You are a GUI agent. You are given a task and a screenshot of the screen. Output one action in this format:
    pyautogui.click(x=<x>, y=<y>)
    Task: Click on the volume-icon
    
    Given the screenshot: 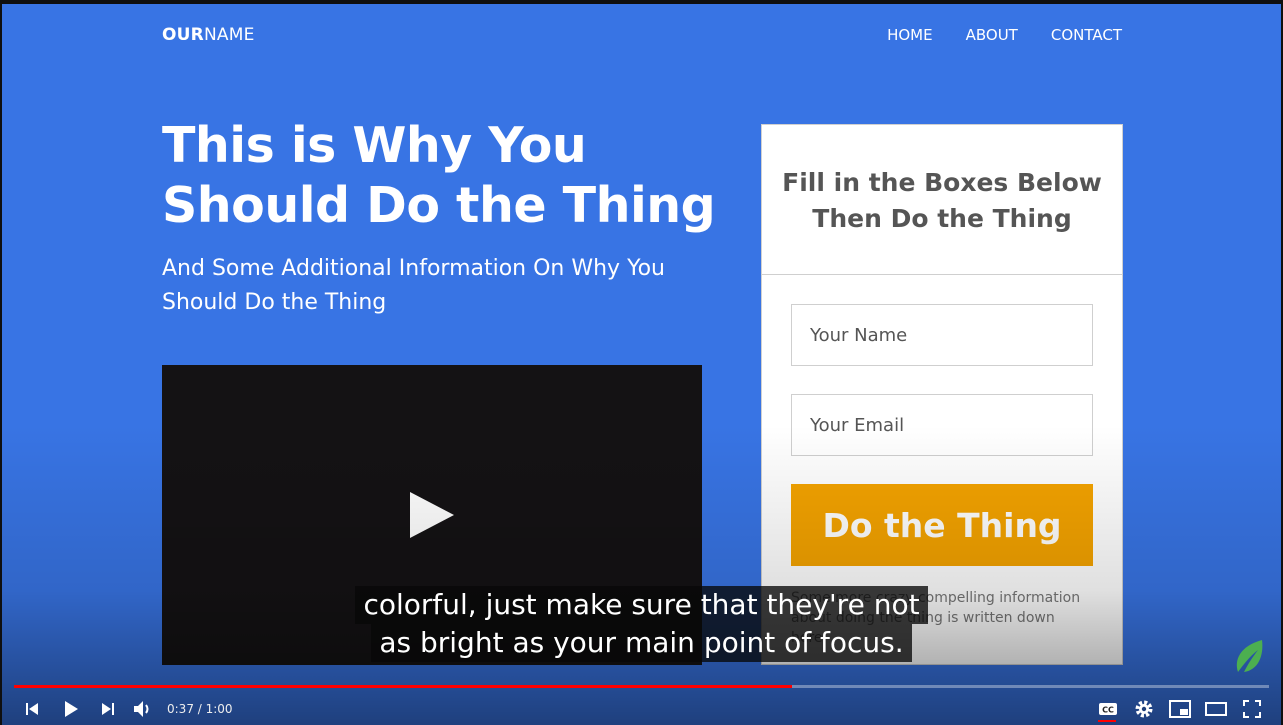 What is the action you would take?
    pyautogui.click(x=143, y=709)
    